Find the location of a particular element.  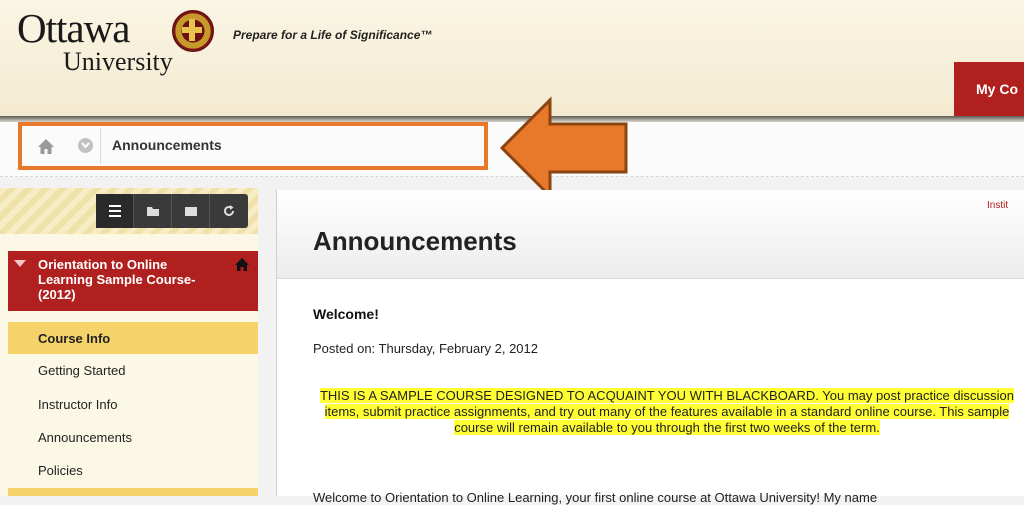

folder-icon is located at coordinates (153, 211).